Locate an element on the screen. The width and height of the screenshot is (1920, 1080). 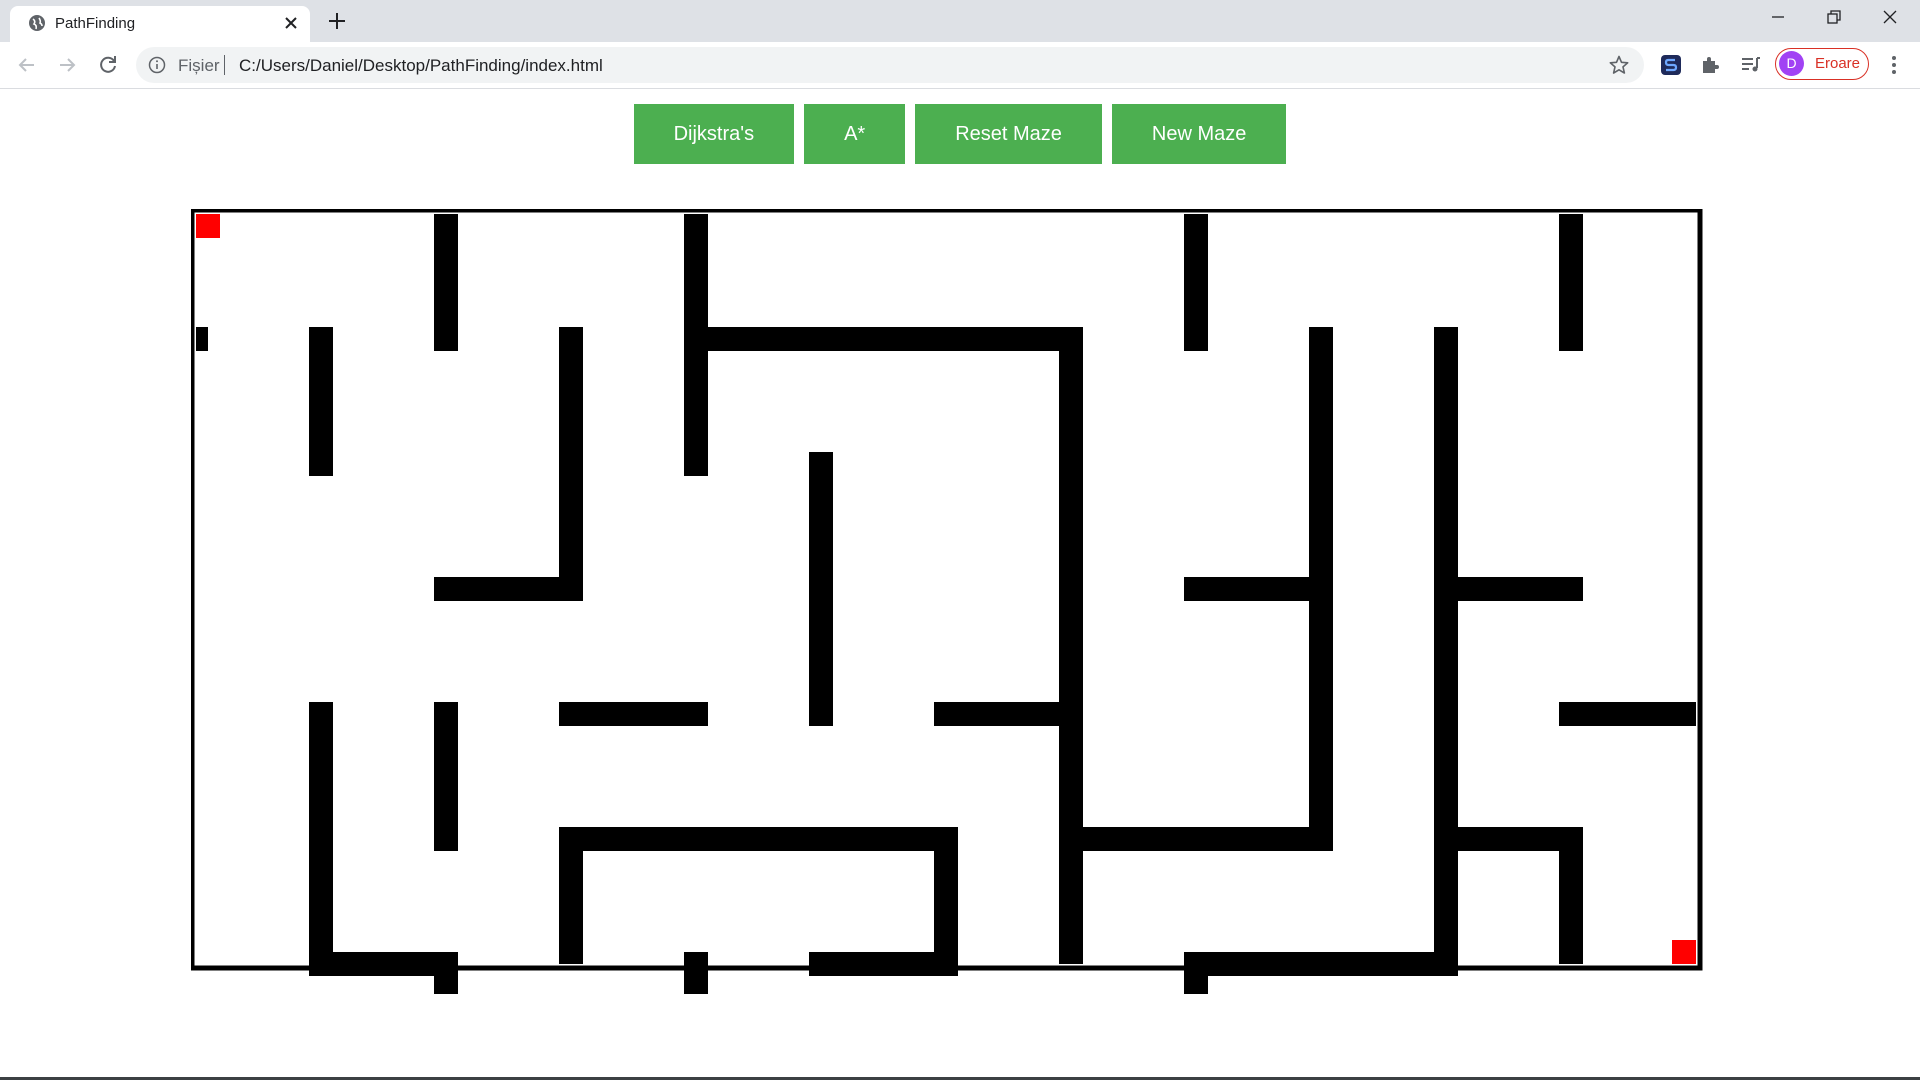
globe-icon is located at coordinates (37, 23).